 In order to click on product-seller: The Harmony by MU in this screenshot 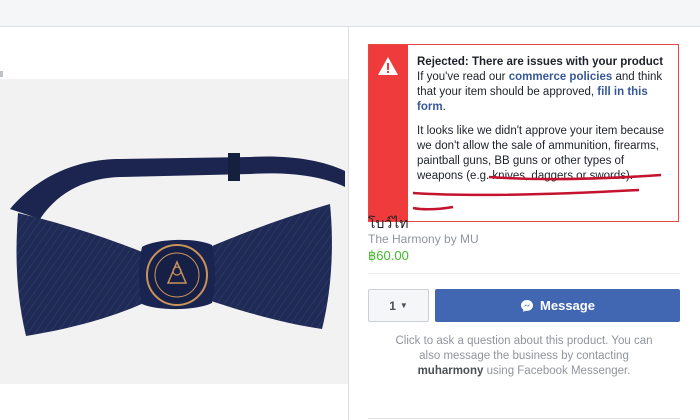, I will do `click(423, 239)`.